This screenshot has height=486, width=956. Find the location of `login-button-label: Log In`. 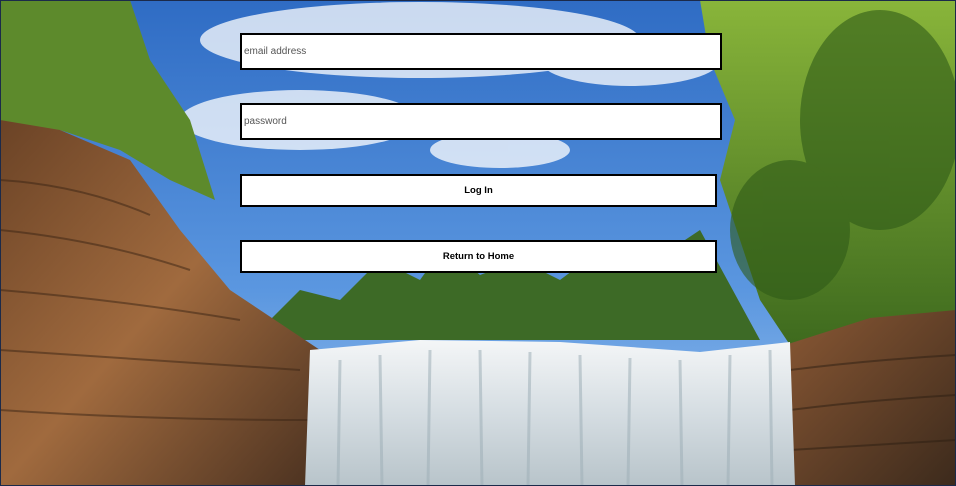

login-button-label: Log In is located at coordinates (478, 190).